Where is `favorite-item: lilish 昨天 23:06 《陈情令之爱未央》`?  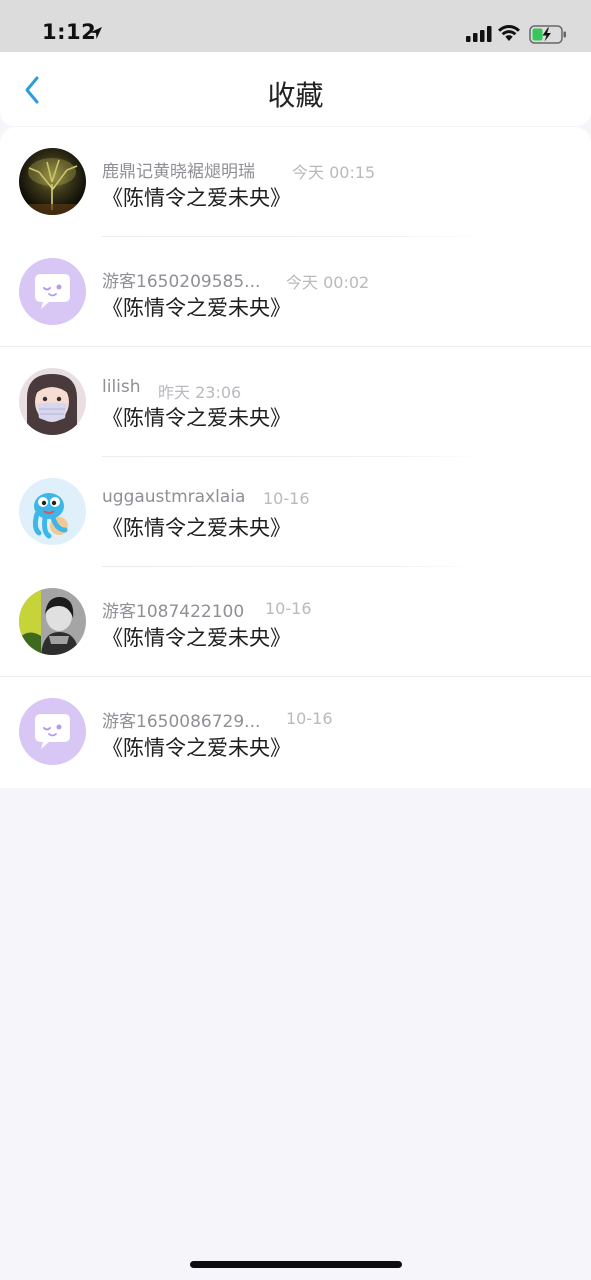 favorite-item: lilish 昨天 23:06 《陈情令之爱未央》 is located at coordinates (295, 402).